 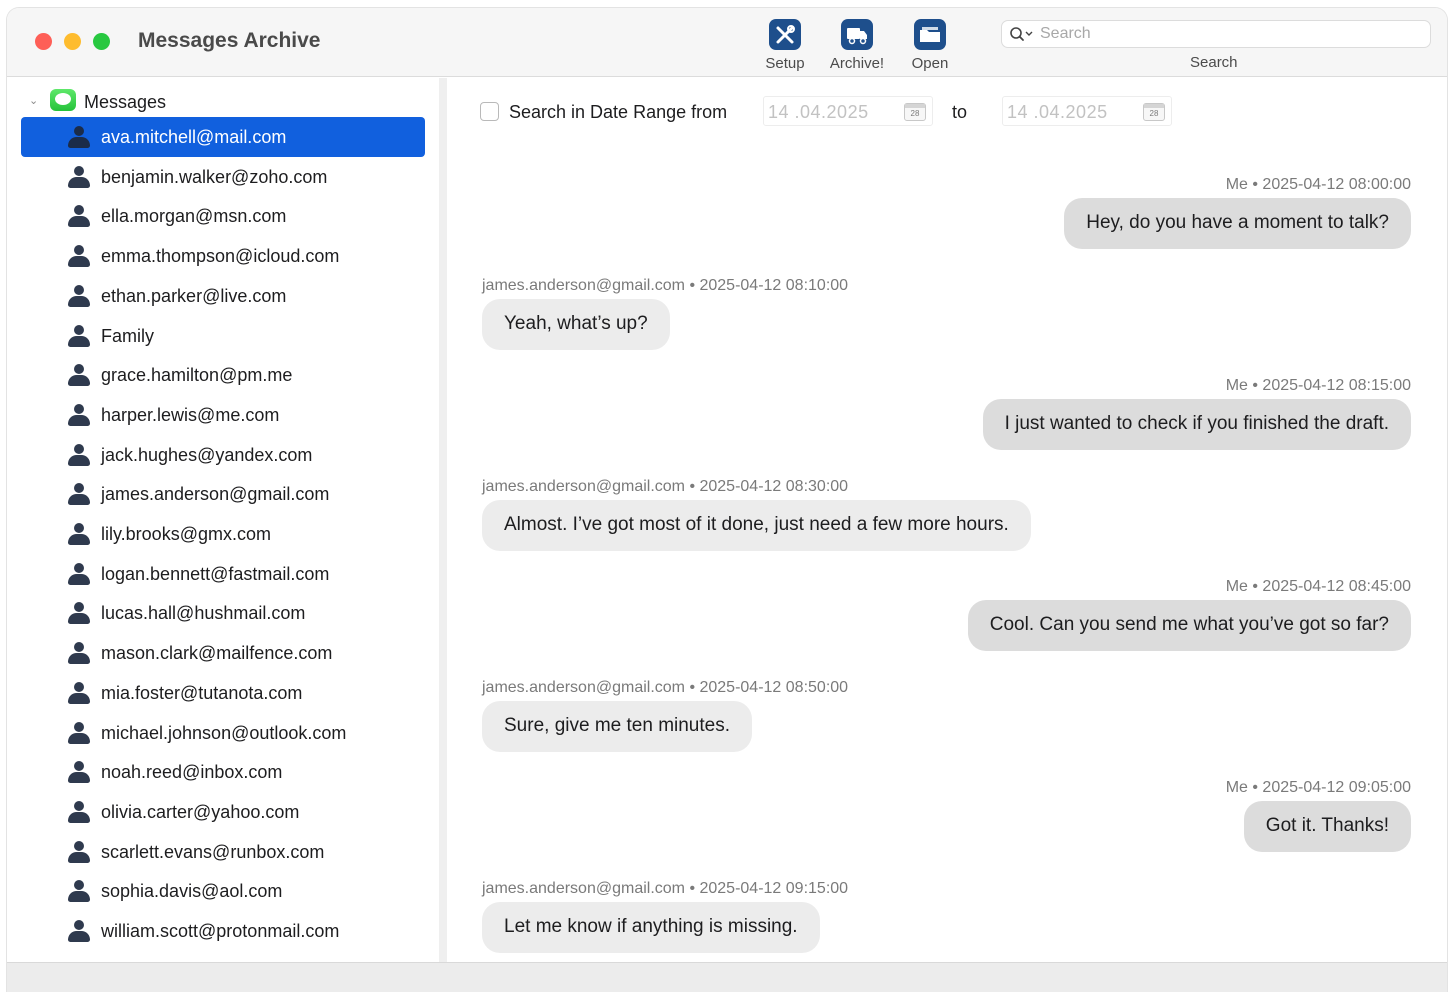 I want to click on search-caption: Search, so click(x=1214, y=62).